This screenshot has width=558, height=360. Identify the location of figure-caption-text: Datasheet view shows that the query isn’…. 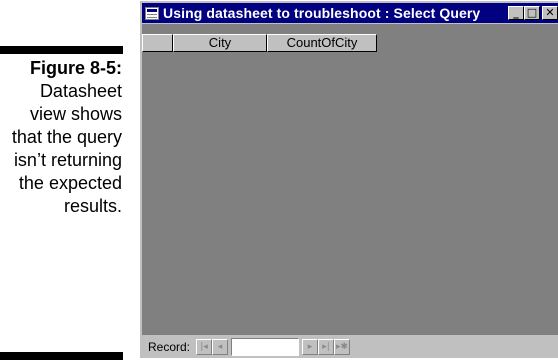
(66, 148).